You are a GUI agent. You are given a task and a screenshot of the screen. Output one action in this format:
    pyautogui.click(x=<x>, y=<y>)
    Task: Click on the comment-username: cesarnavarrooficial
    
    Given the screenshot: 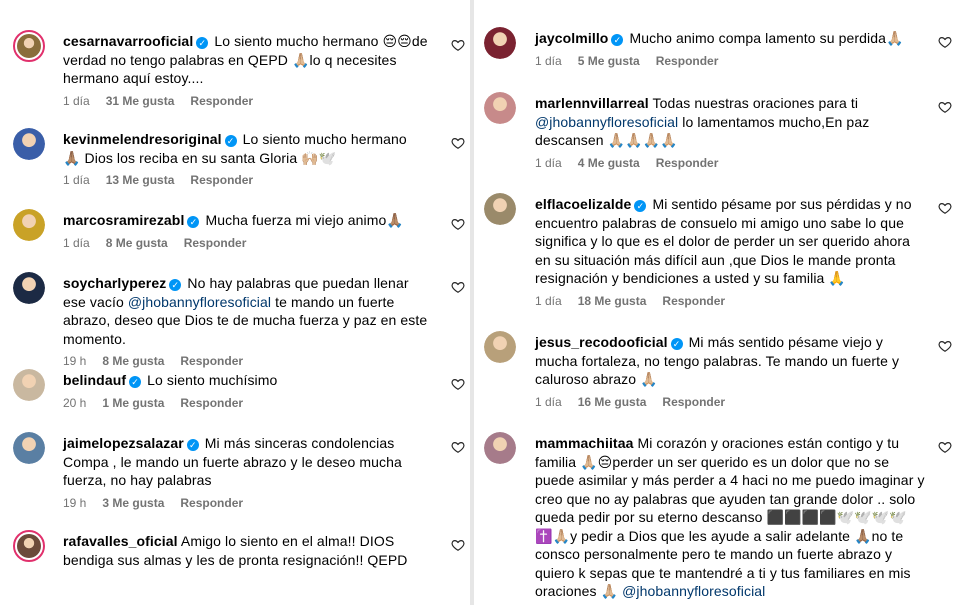 What is the action you would take?
    pyautogui.click(x=128, y=41)
    